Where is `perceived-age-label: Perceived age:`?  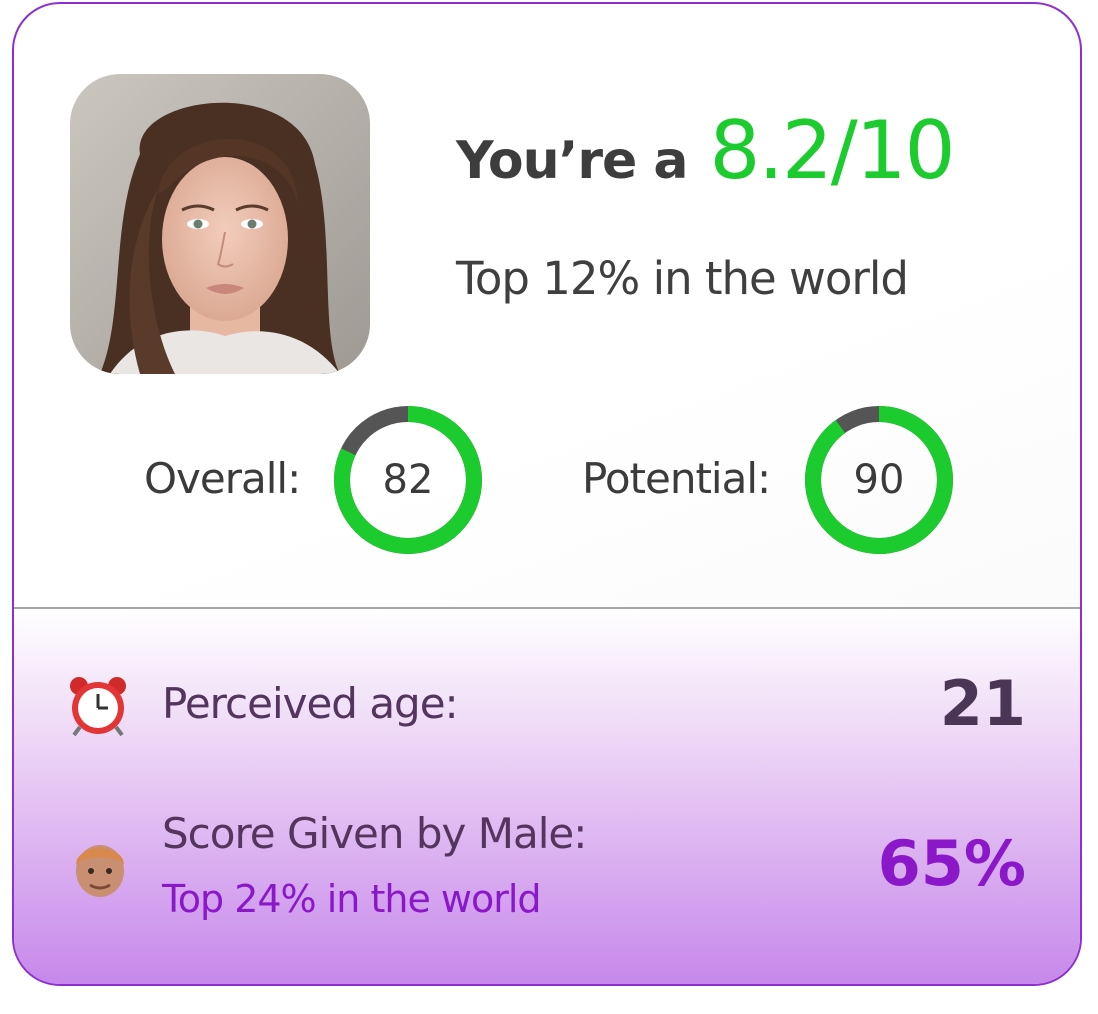
perceived-age-label: Perceived age: is located at coordinates (310, 703).